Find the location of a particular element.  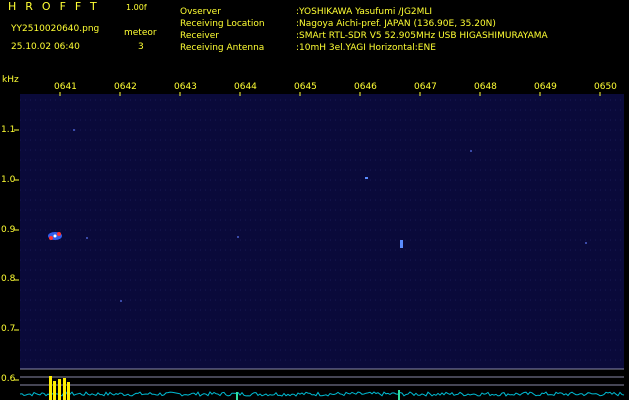

image-filename: YY2510020640.png is located at coordinates (55, 29).